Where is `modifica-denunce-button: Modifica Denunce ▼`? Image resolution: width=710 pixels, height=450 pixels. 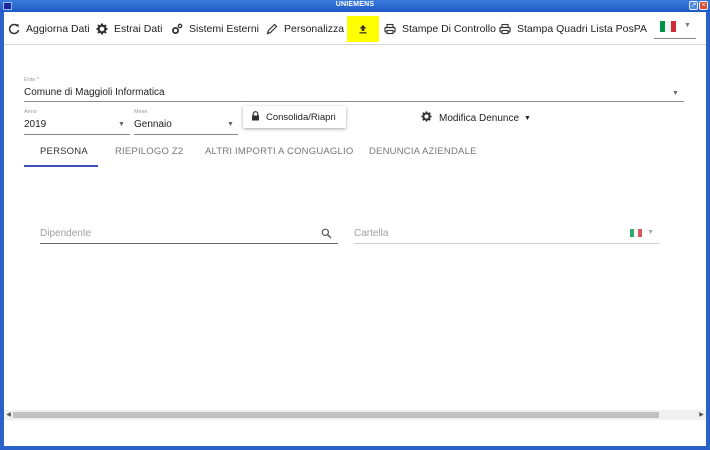
modifica-denunce-button: Modifica Denunce ▼ is located at coordinates (476, 118).